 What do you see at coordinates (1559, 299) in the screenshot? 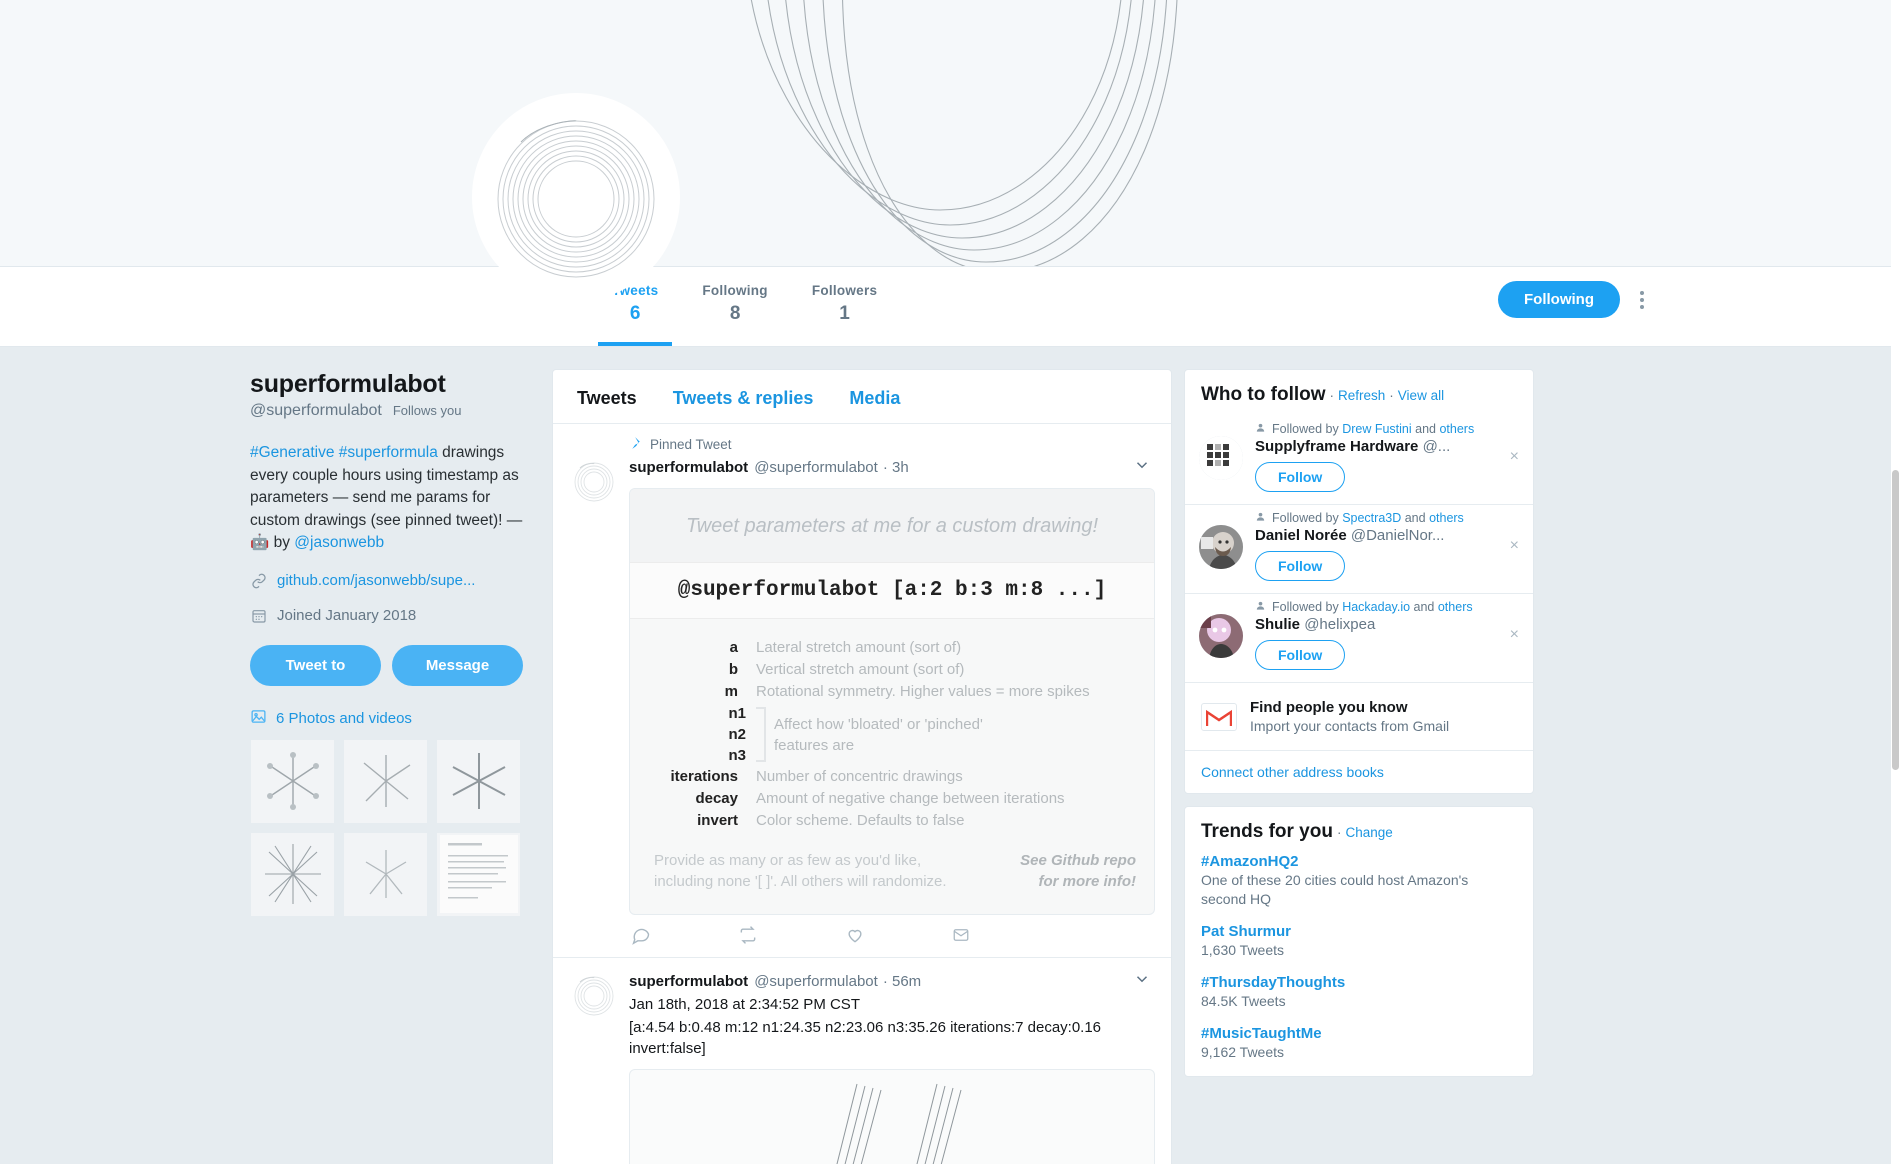
I see `following-button: Following` at bounding box center [1559, 299].